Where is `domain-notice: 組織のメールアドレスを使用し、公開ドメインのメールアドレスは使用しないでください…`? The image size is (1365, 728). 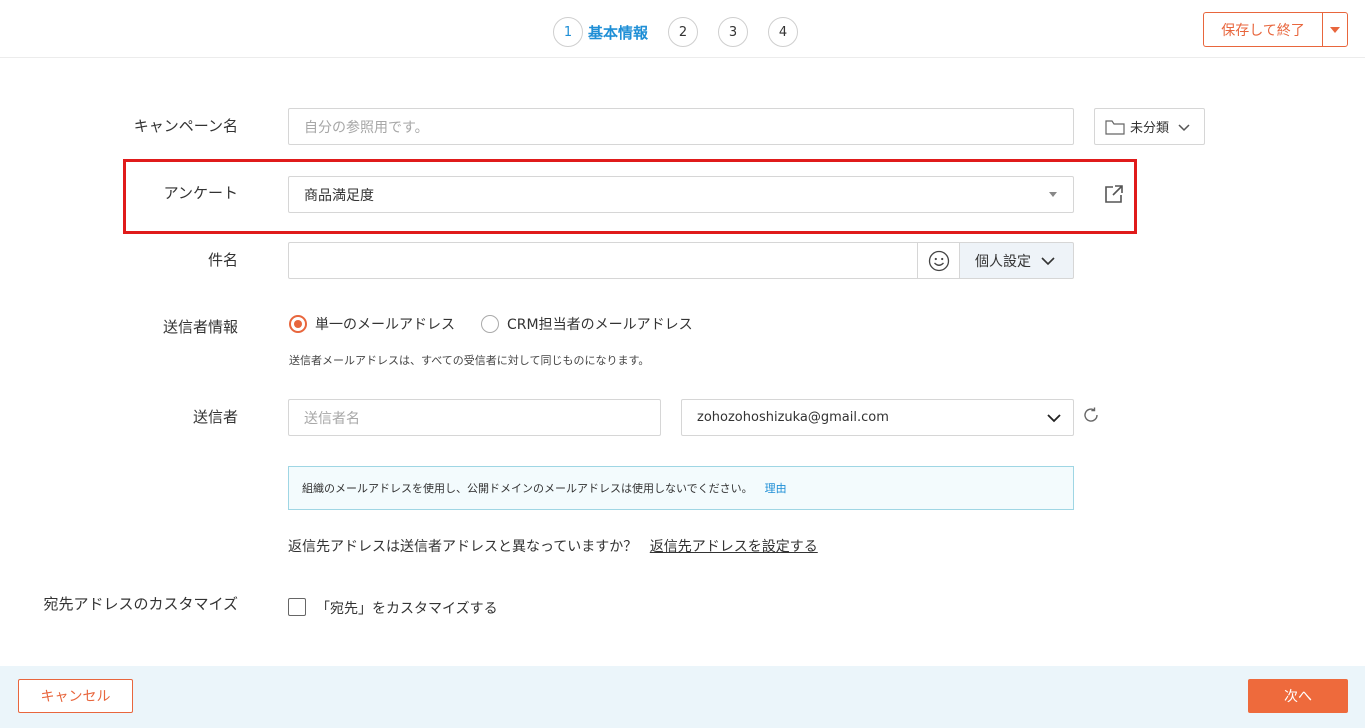
domain-notice: 組織のメールアドレスを使用し、公開ドメインのメールアドレスは使用しないでください… is located at coordinates (681, 488).